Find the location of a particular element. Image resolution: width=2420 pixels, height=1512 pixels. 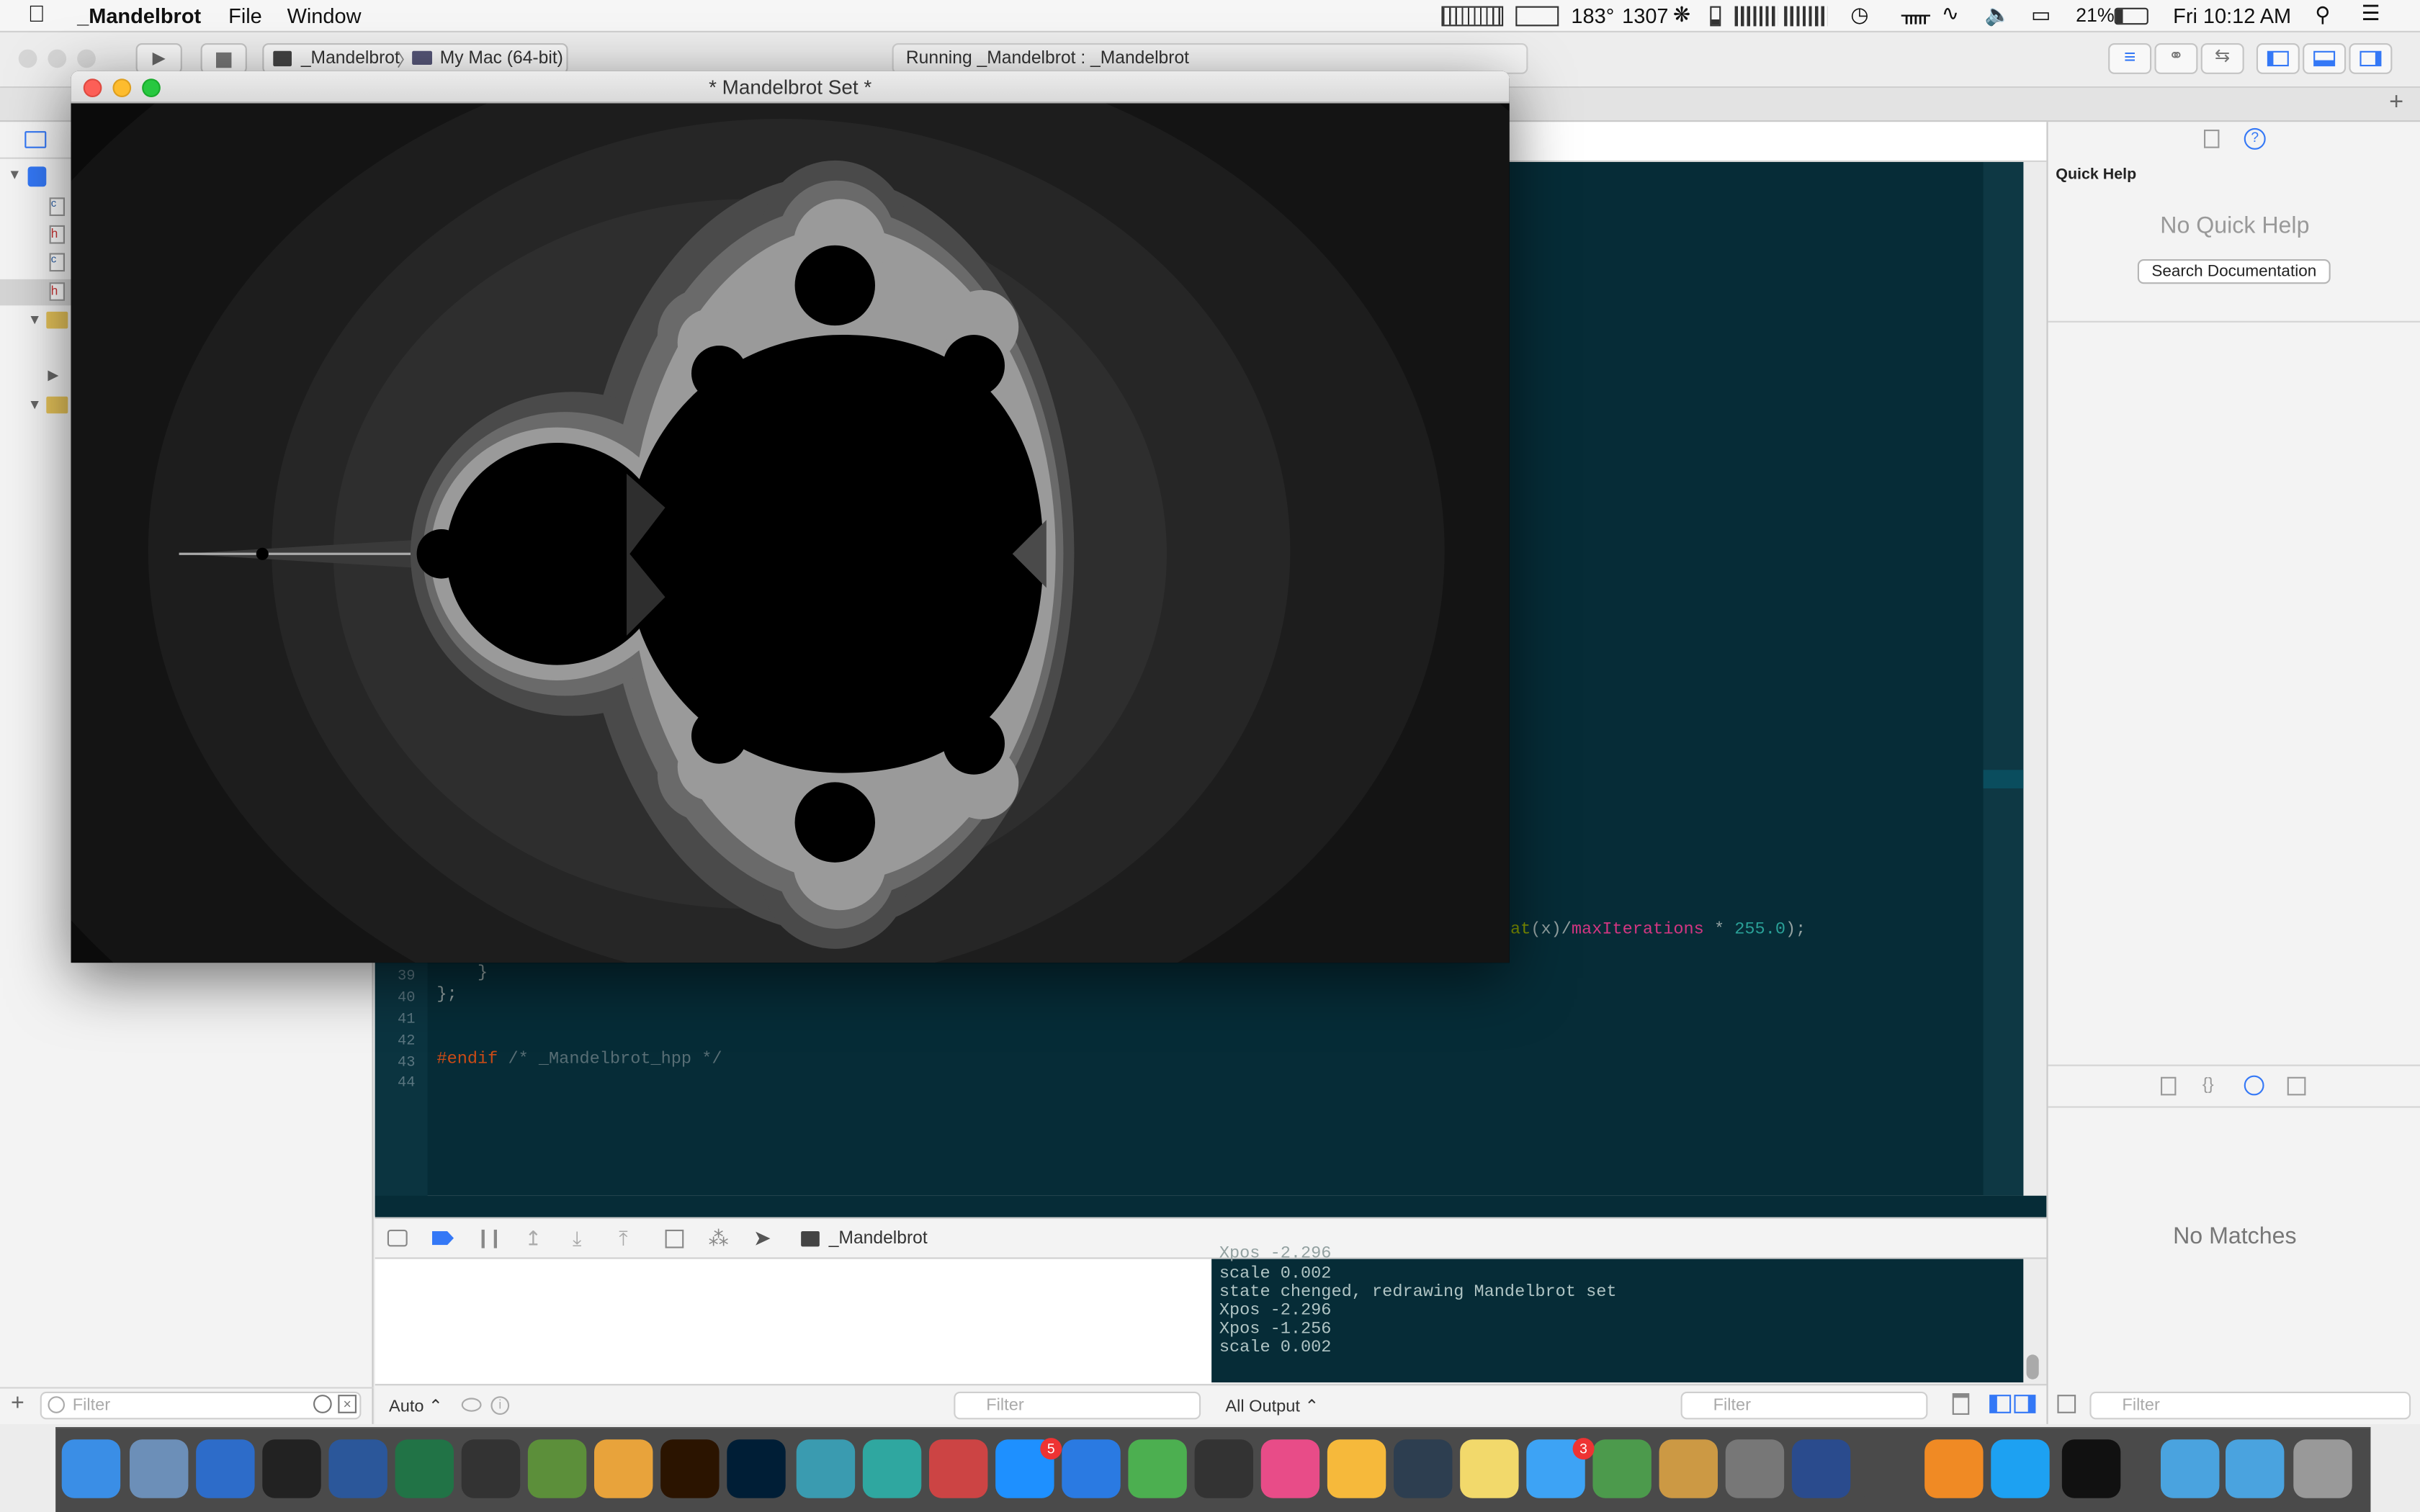

assistant-editor-button: ⚭ is located at coordinates (2176, 58).